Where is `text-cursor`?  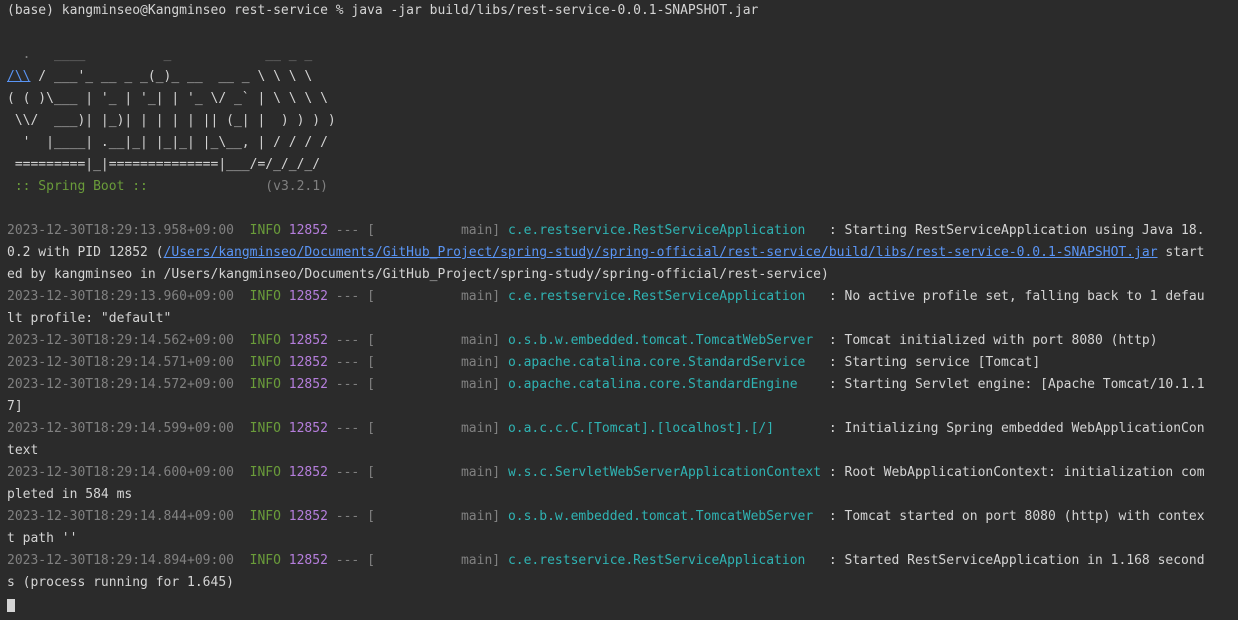
text-cursor is located at coordinates (11, 605).